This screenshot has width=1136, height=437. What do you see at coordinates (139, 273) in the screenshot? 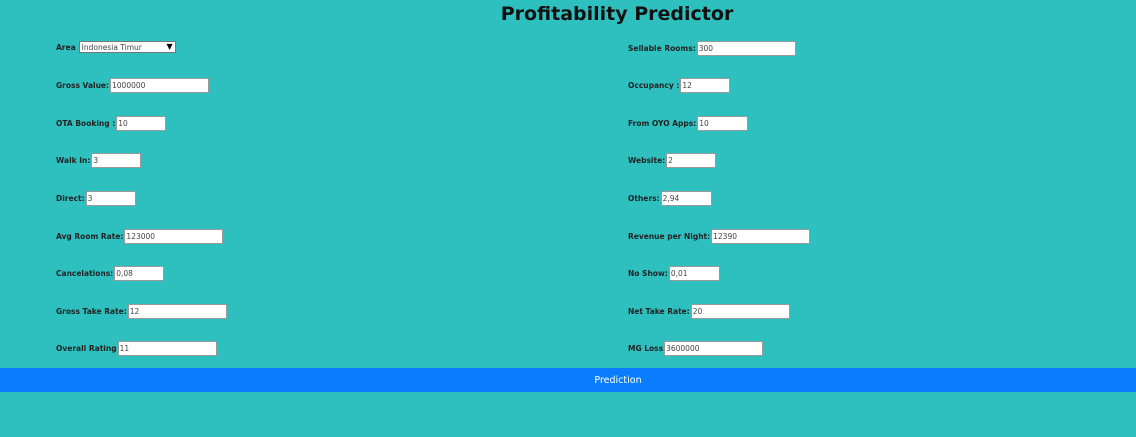
I see `cancelations-input` at bounding box center [139, 273].